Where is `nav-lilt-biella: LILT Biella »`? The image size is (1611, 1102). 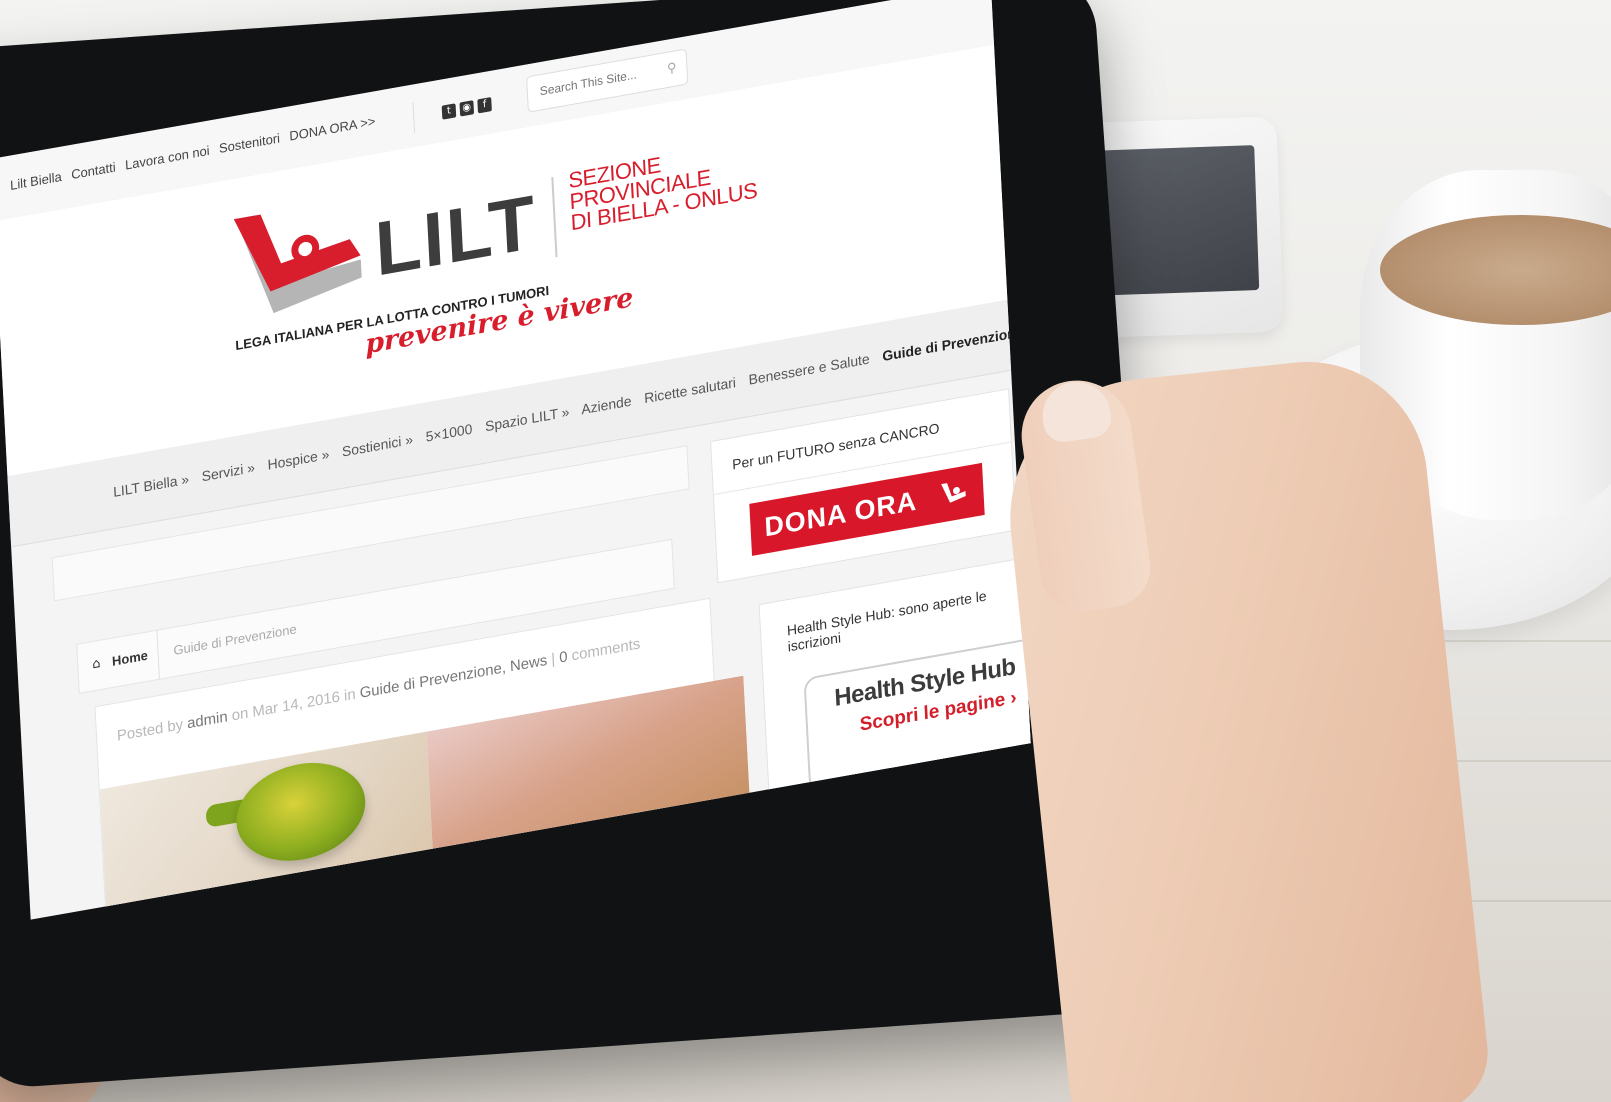 nav-lilt-biella: LILT Biella » is located at coordinates (151, 485).